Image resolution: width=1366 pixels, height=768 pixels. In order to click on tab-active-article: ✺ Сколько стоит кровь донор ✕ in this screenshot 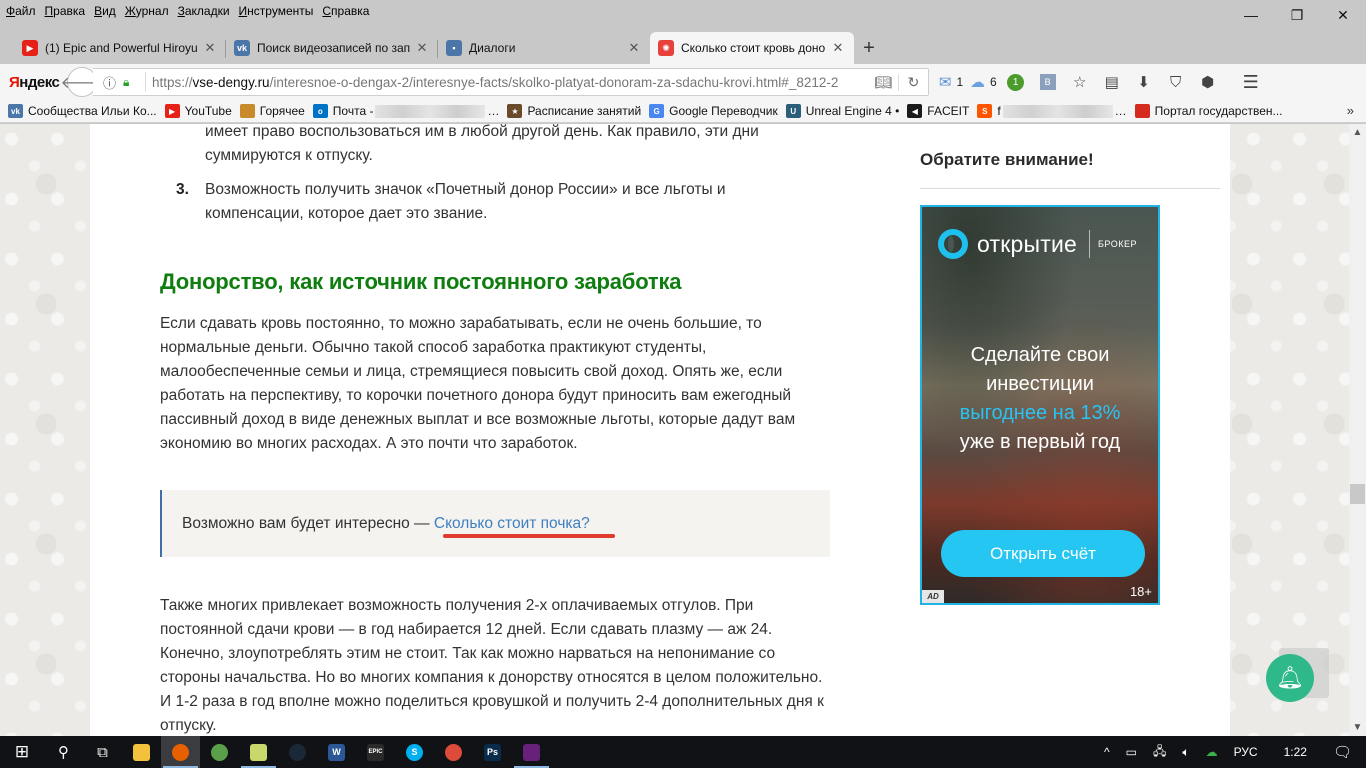, I will do `click(752, 48)`.